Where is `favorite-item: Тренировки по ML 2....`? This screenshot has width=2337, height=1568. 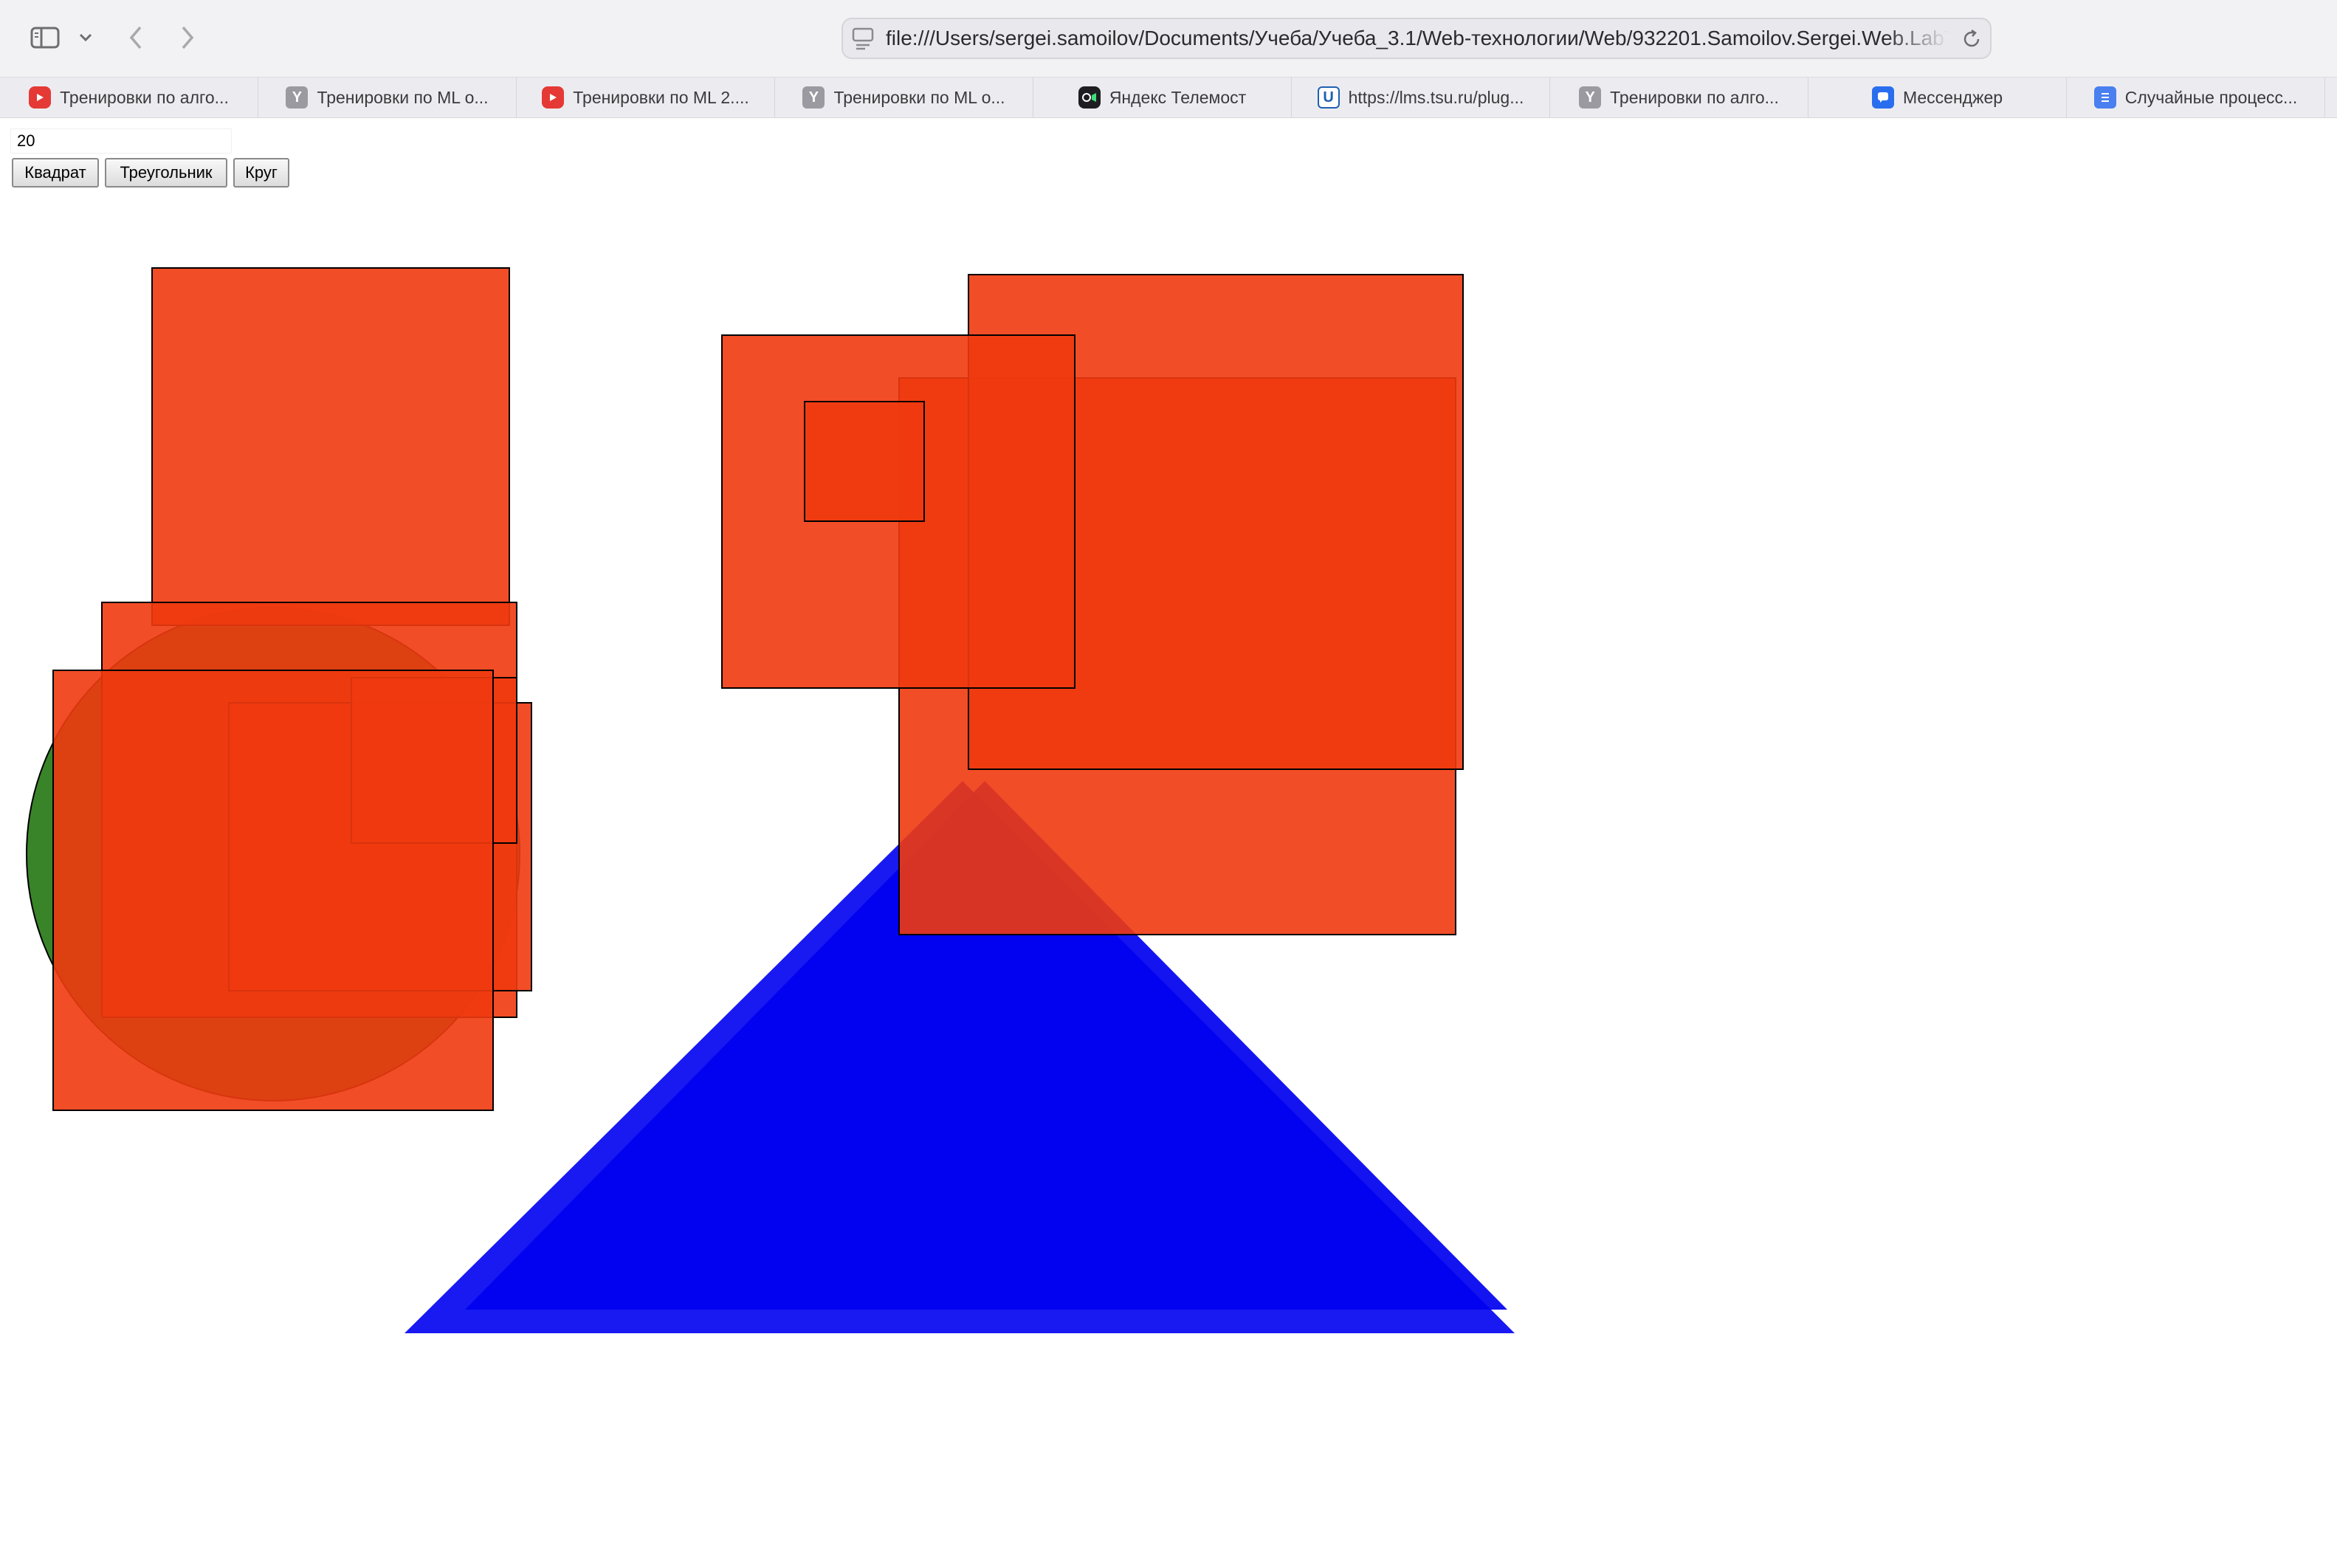
favorite-item: Тренировки по ML 2.... is located at coordinates (646, 97).